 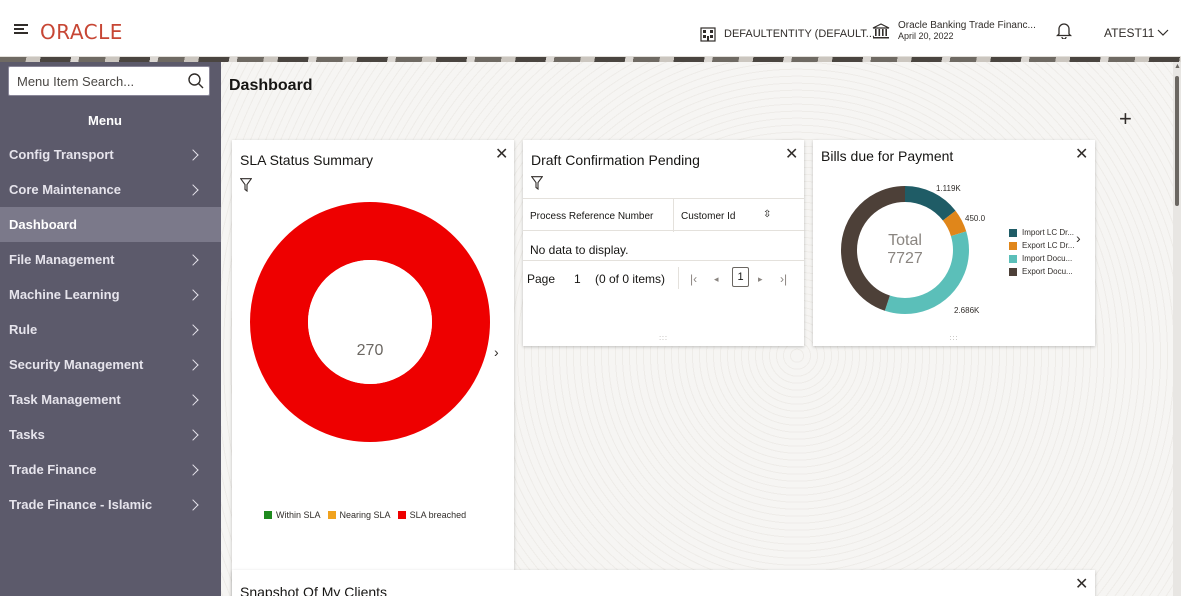 What do you see at coordinates (579, 250) in the screenshot?
I see `empty-table-message: No data to display.` at bounding box center [579, 250].